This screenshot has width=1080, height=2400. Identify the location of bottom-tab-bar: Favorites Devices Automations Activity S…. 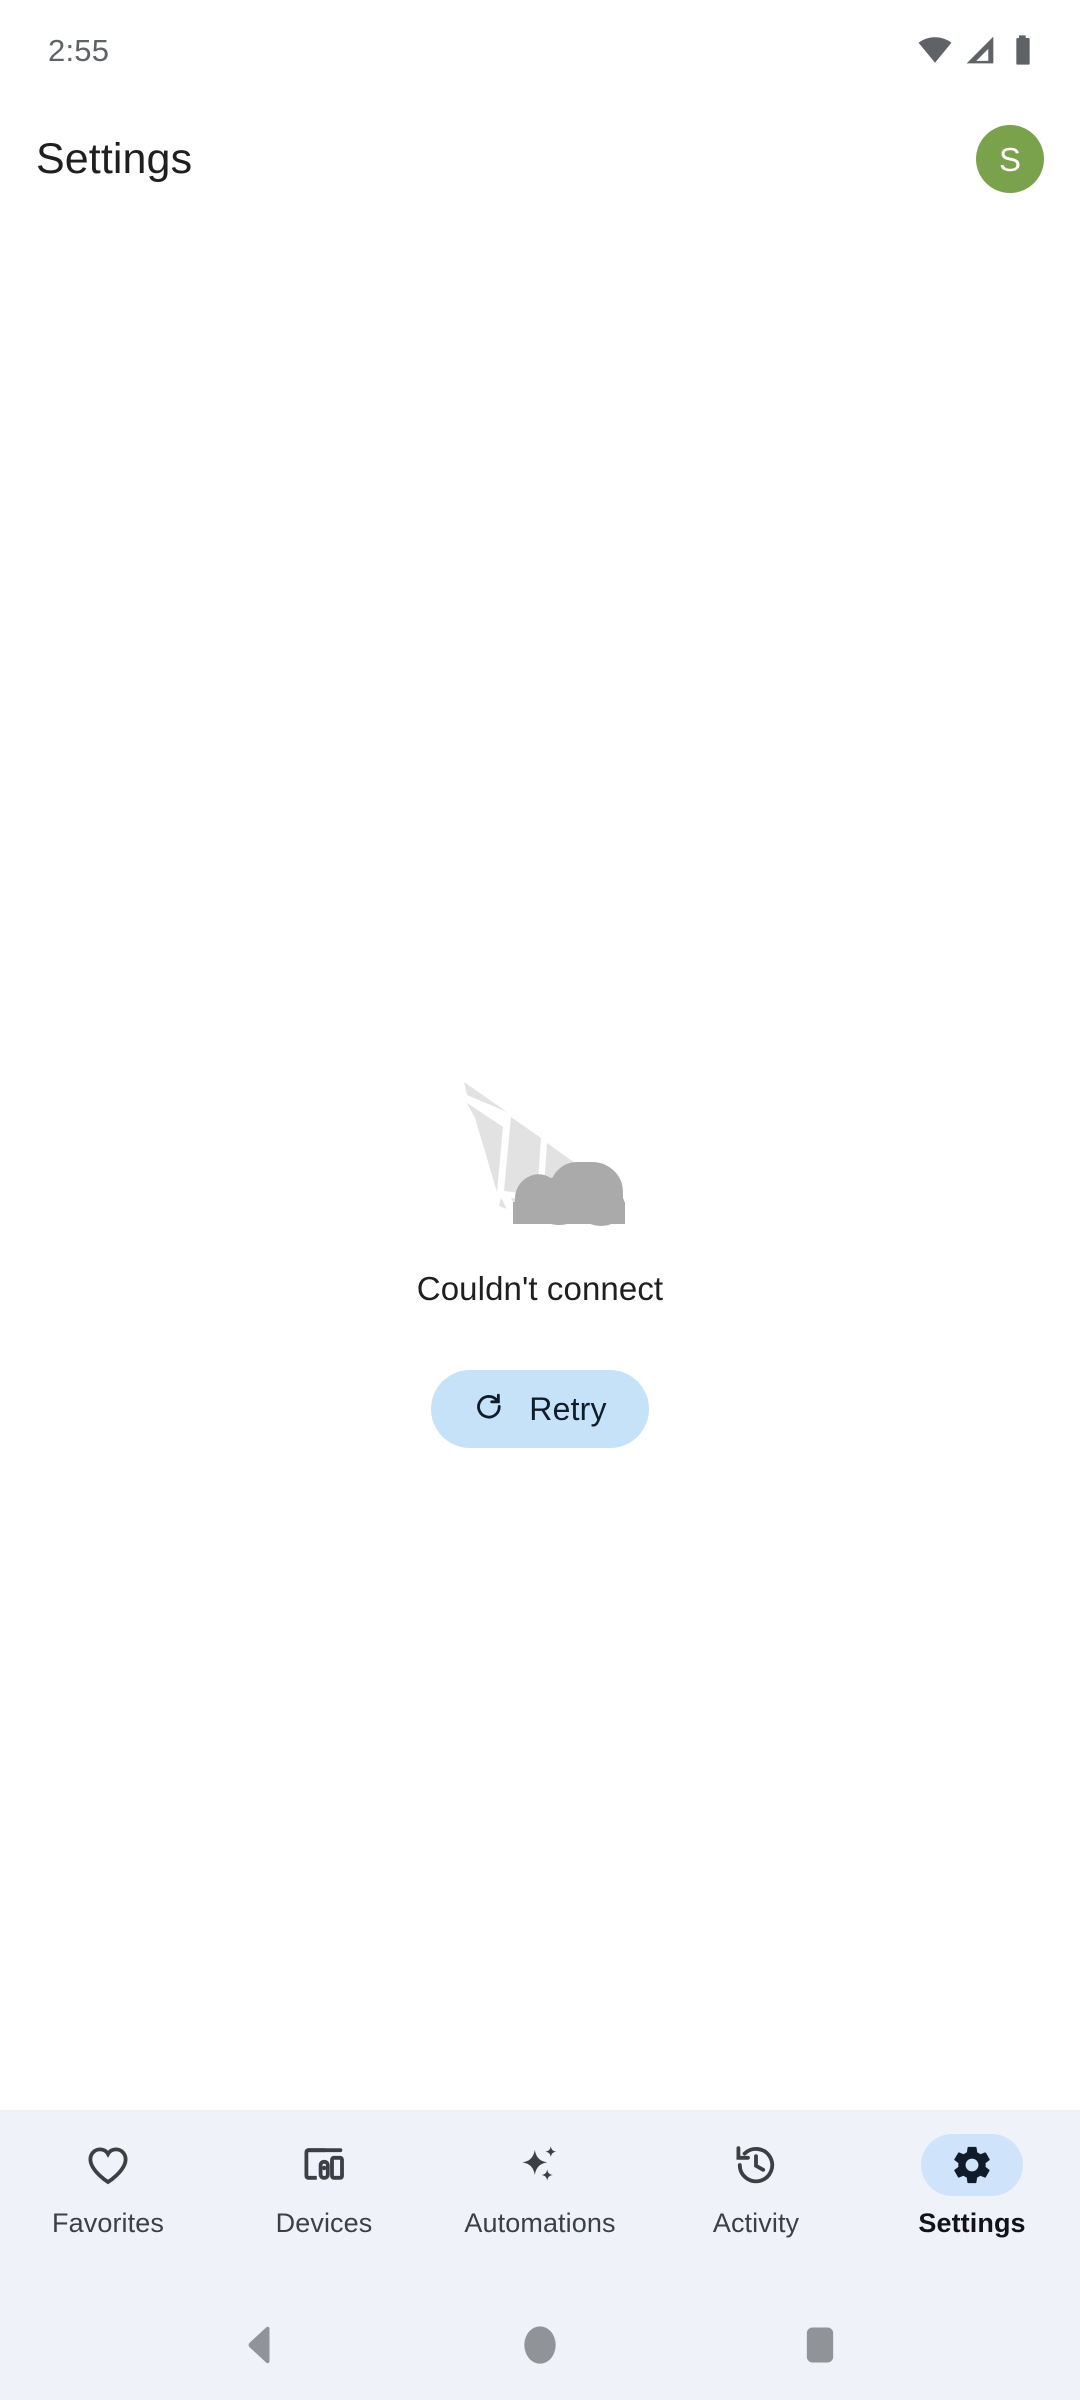
(540, 2200).